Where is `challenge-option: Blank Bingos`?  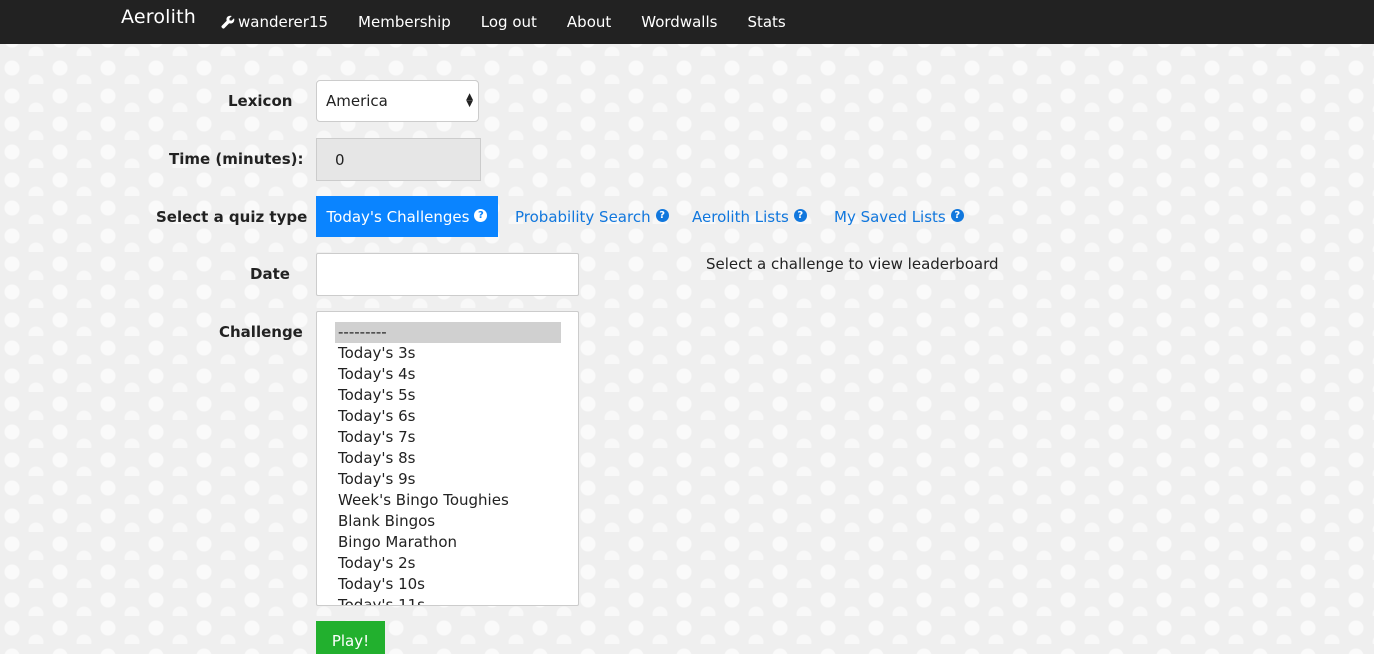 challenge-option: Blank Bingos is located at coordinates (448, 521).